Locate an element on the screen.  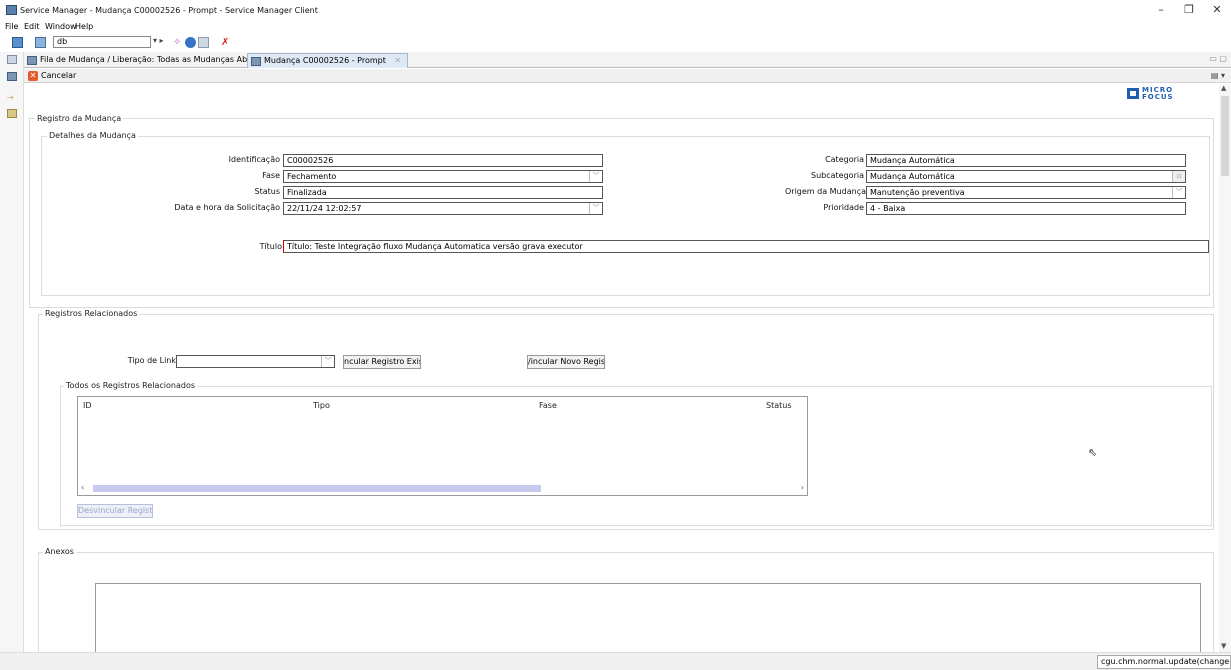
identificacao-value: C00002526 is located at coordinates (310, 160).